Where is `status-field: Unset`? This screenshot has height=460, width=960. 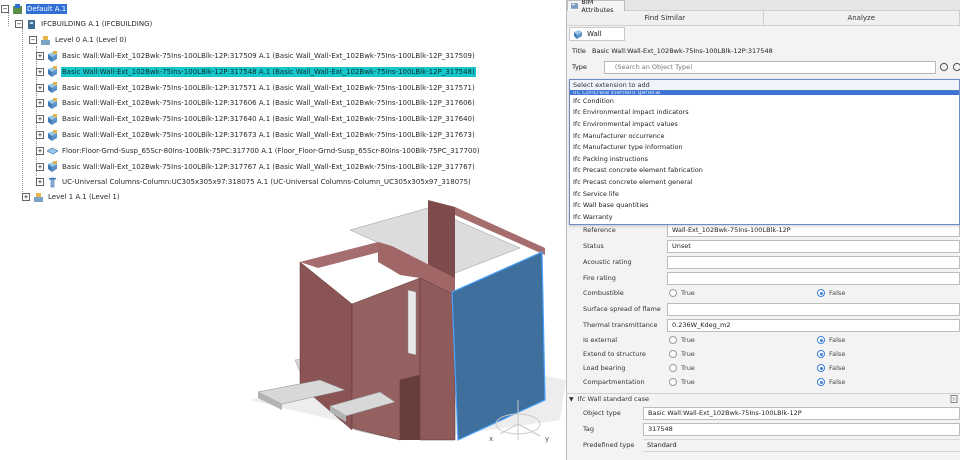 status-field: Unset is located at coordinates (813, 246).